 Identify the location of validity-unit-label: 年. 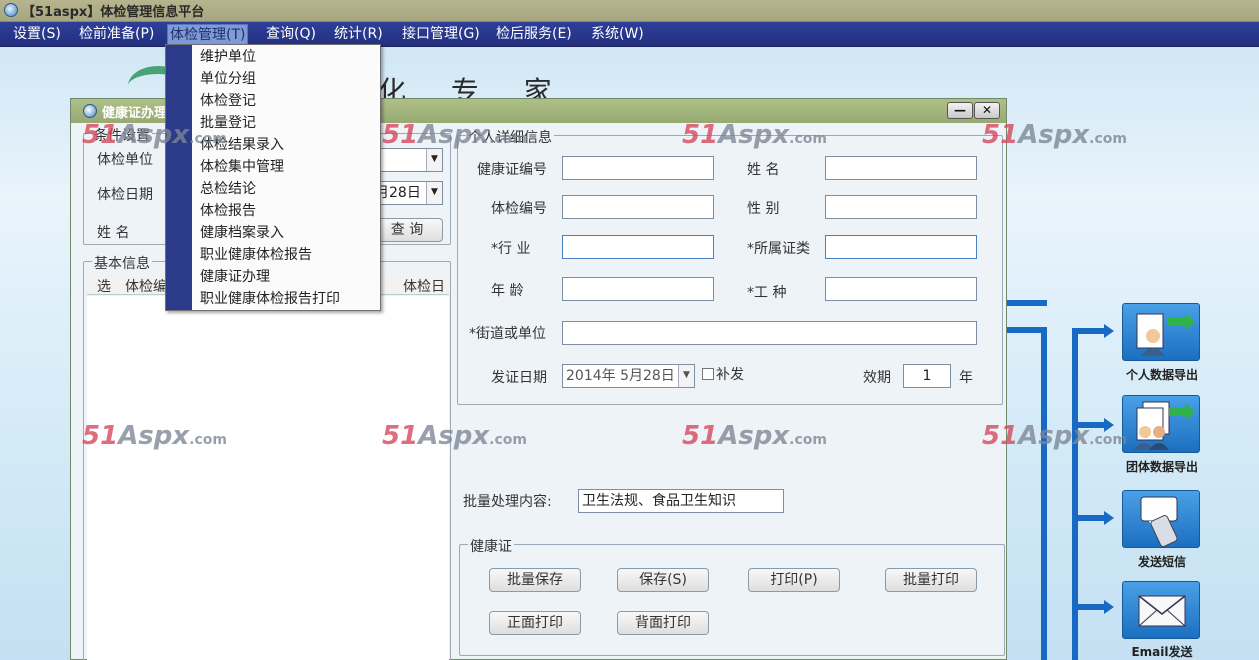
(966, 378).